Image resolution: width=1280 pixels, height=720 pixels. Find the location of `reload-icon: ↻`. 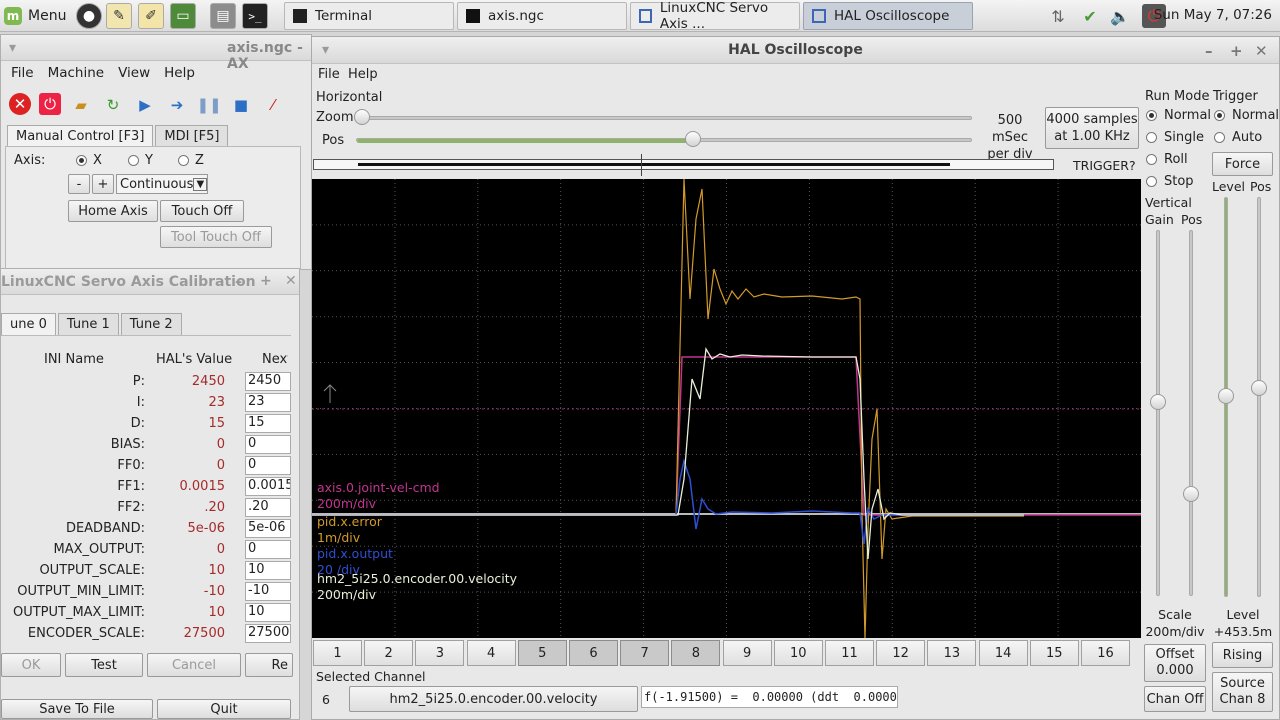

reload-icon: ↻ is located at coordinates (113, 105).